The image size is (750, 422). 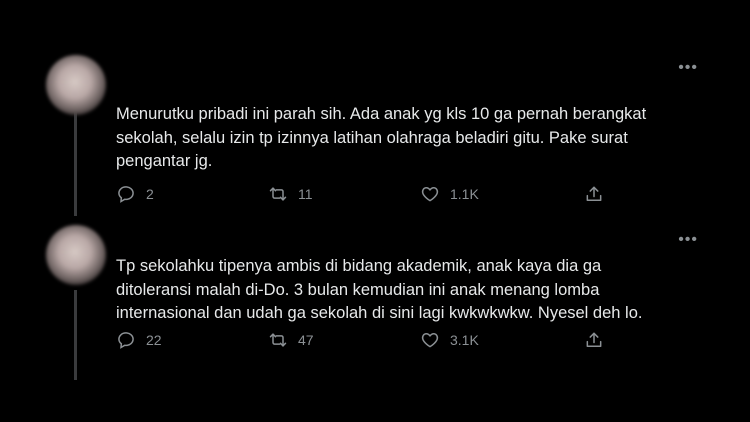 What do you see at coordinates (290, 194) in the screenshot?
I see `retweet-button: 11` at bounding box center [290, 194].